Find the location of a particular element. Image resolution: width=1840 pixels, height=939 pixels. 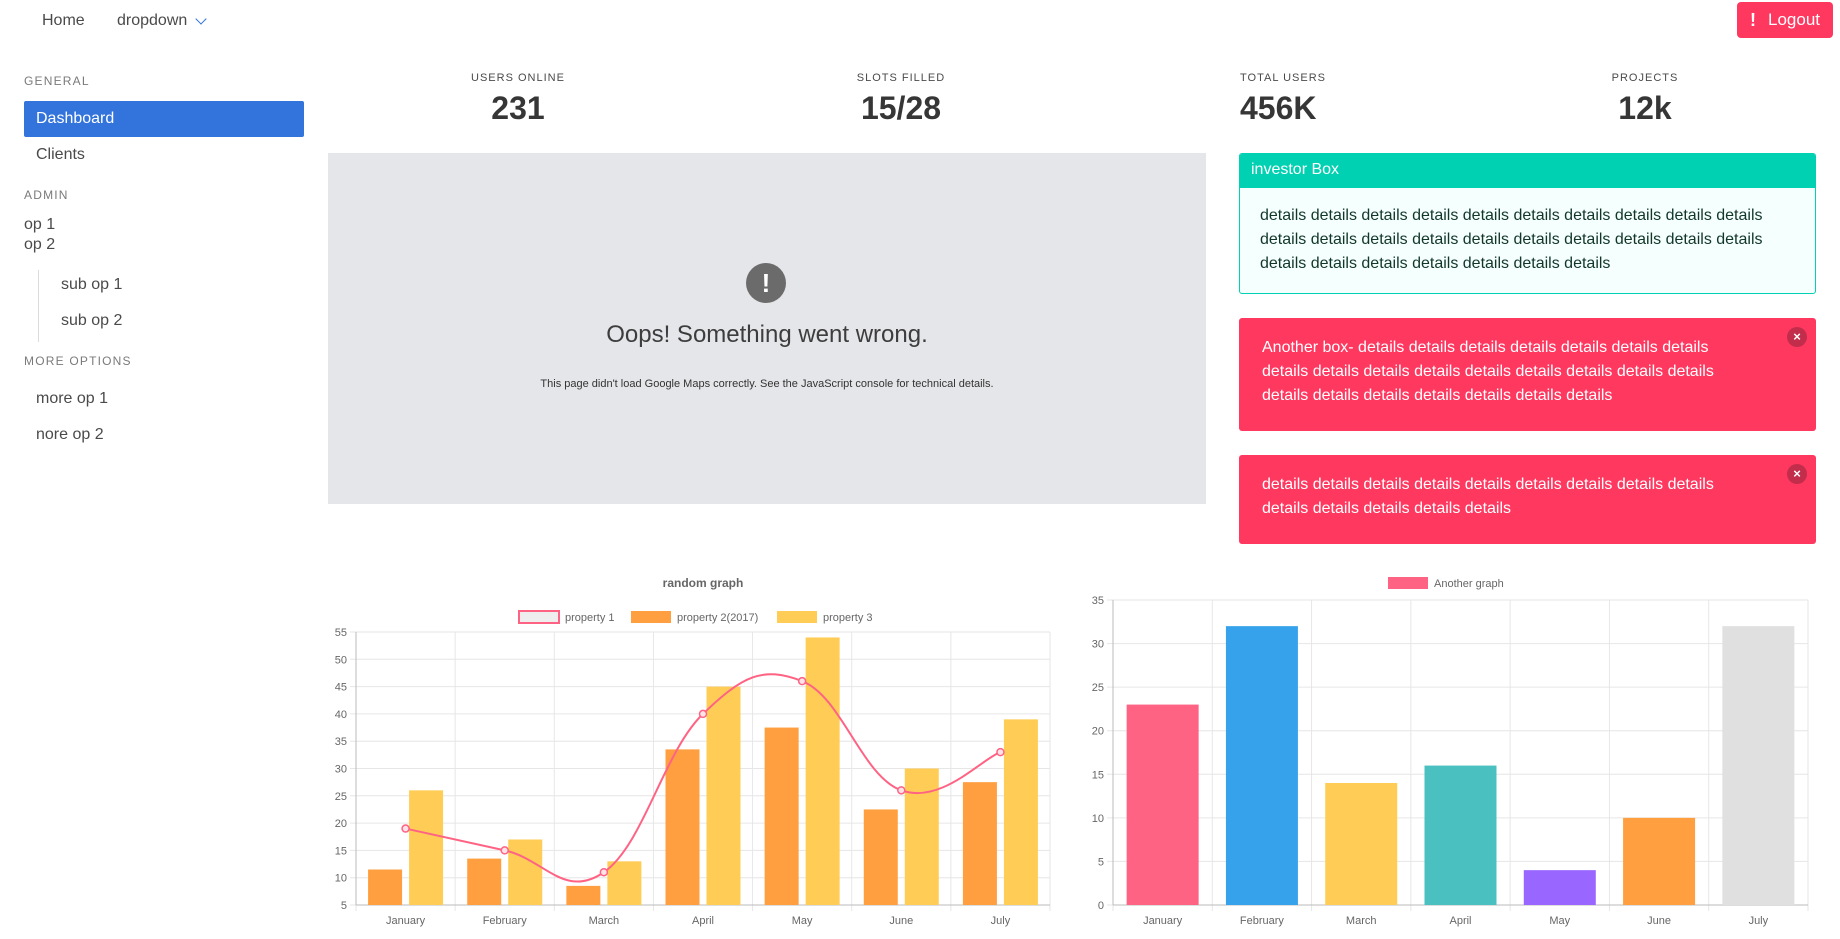

exclamation-icon: ! is located at coordinates (1753, 19).